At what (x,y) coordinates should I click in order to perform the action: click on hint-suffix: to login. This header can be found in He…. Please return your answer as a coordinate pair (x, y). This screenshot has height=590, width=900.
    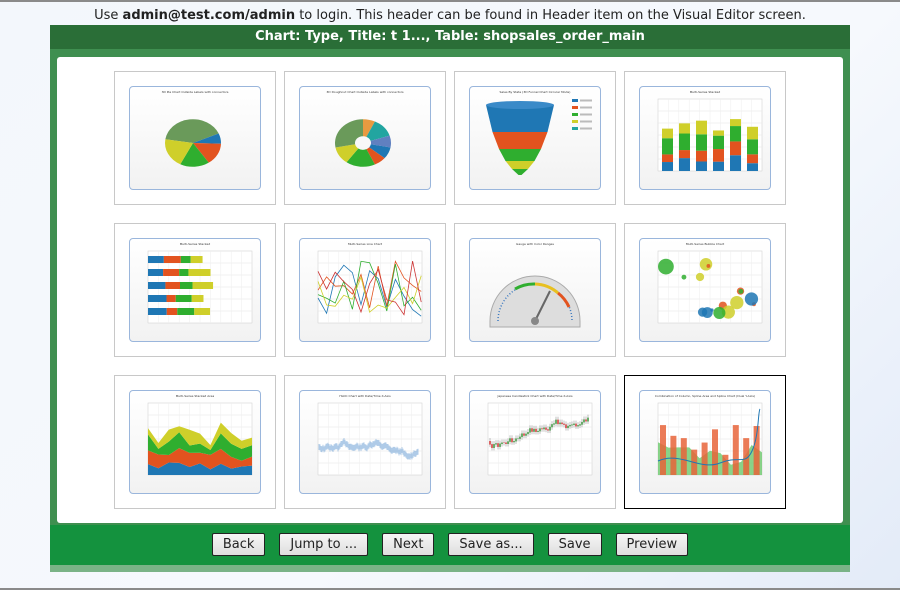
    Looking at the image, I should click on (550, 15).